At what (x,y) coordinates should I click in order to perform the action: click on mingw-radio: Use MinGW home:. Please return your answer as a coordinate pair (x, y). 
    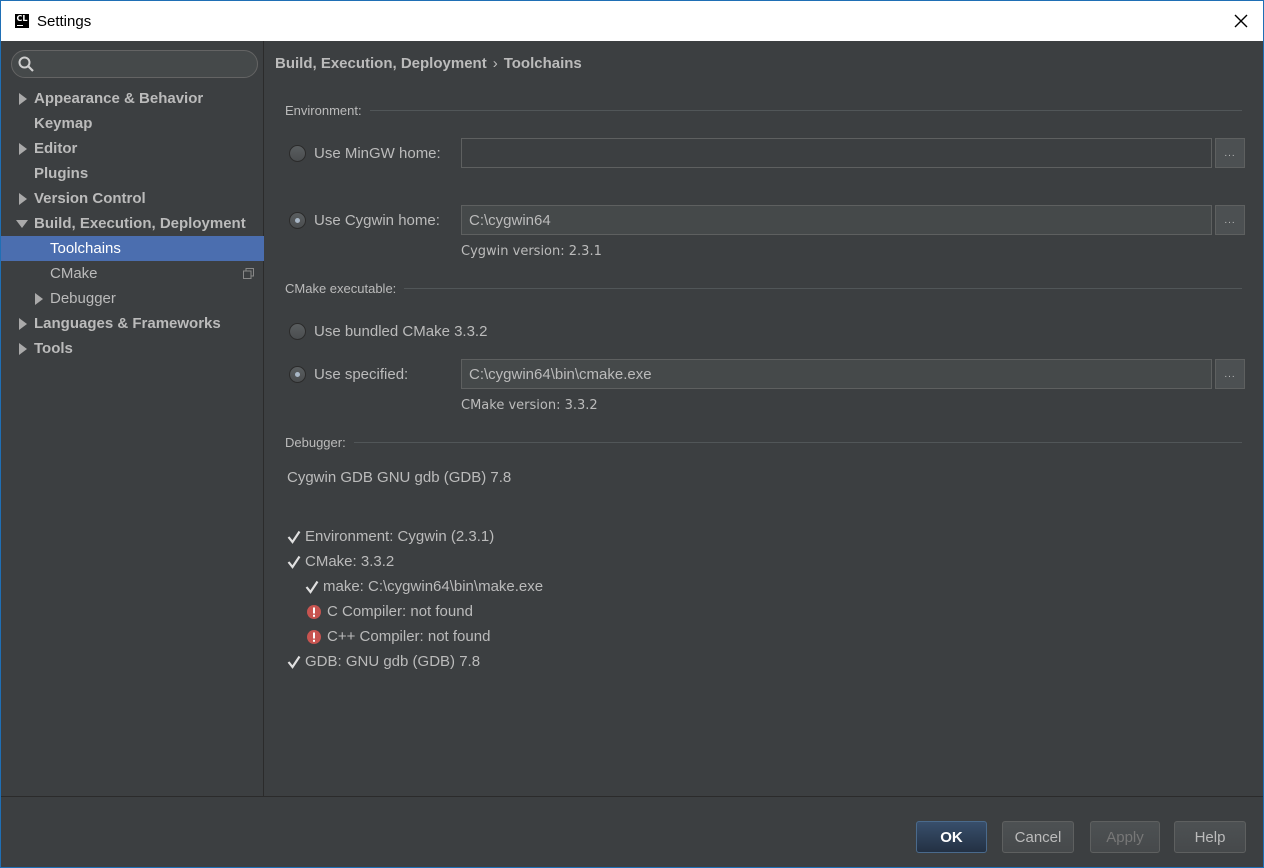
    Looking at the image, I should click on (365, 153).